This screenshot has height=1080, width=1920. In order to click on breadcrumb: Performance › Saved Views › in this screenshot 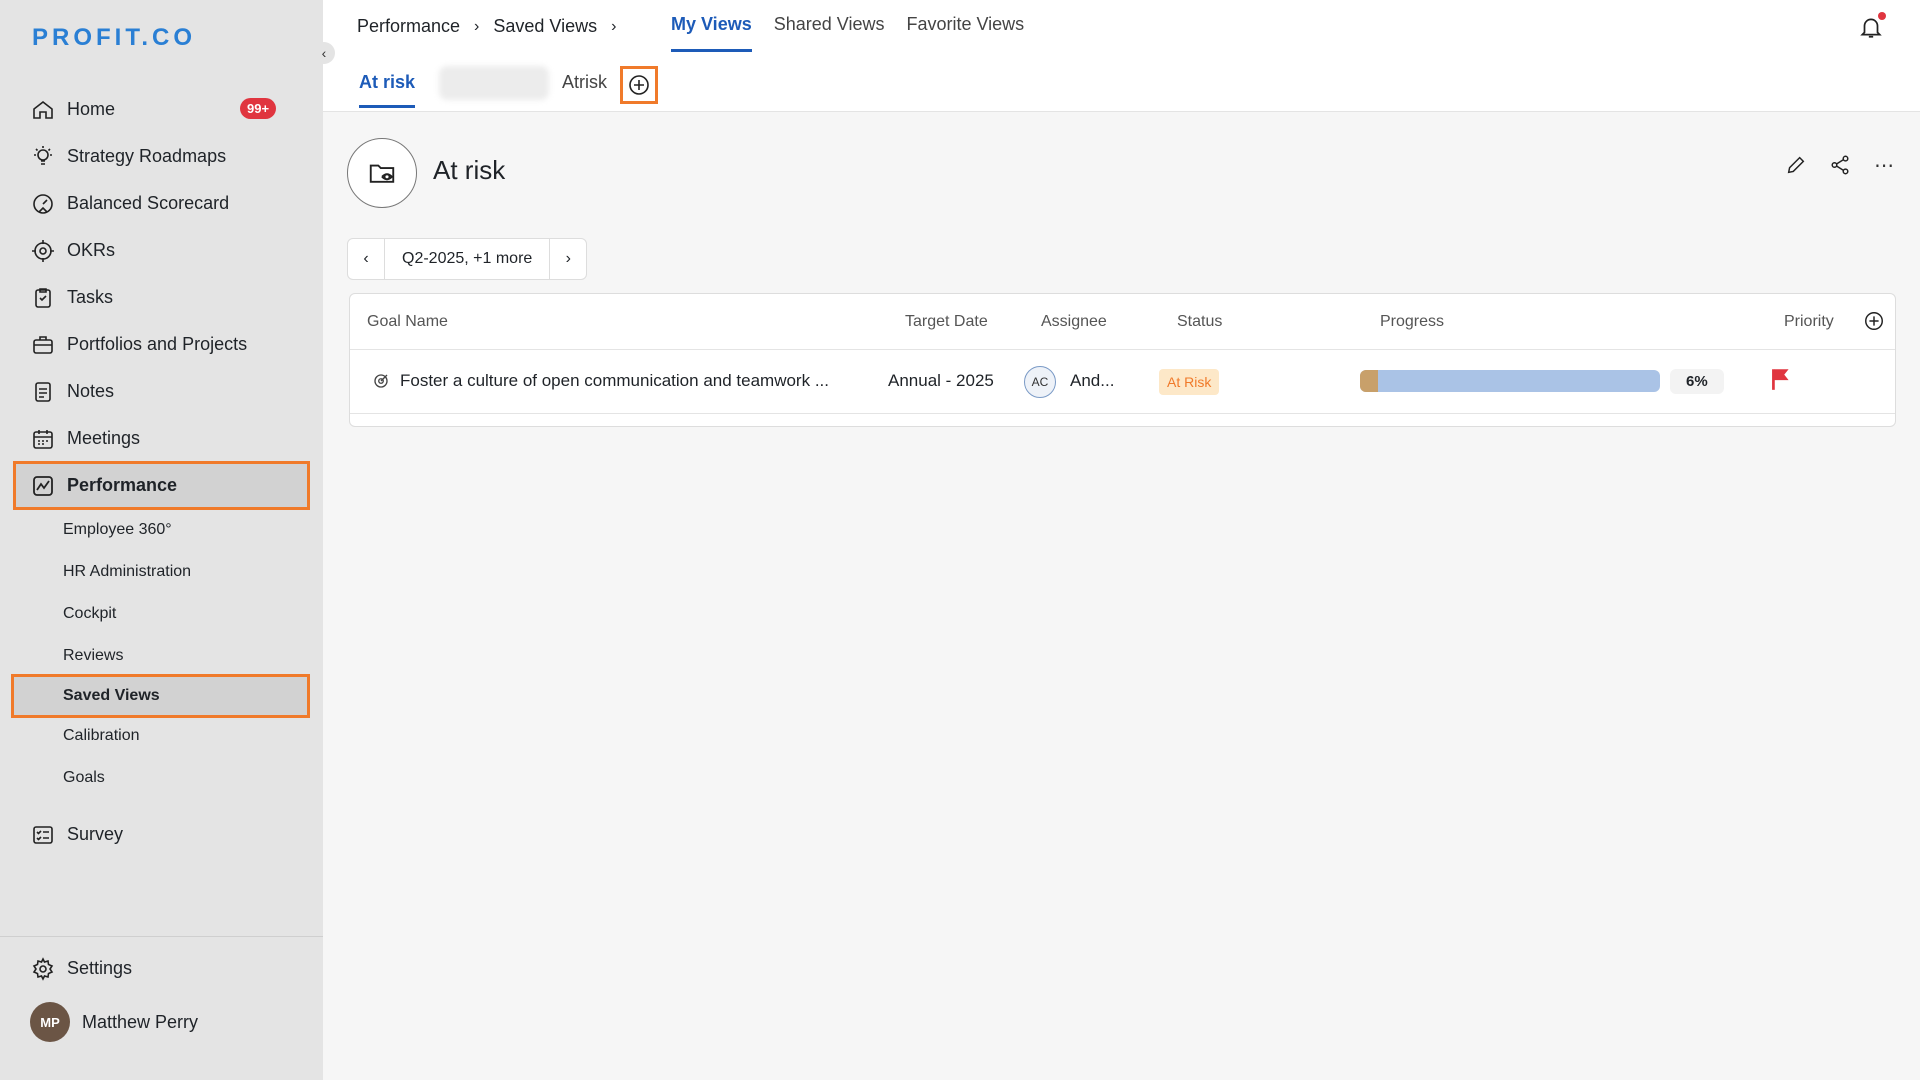, I will do `click(493, 26)`.